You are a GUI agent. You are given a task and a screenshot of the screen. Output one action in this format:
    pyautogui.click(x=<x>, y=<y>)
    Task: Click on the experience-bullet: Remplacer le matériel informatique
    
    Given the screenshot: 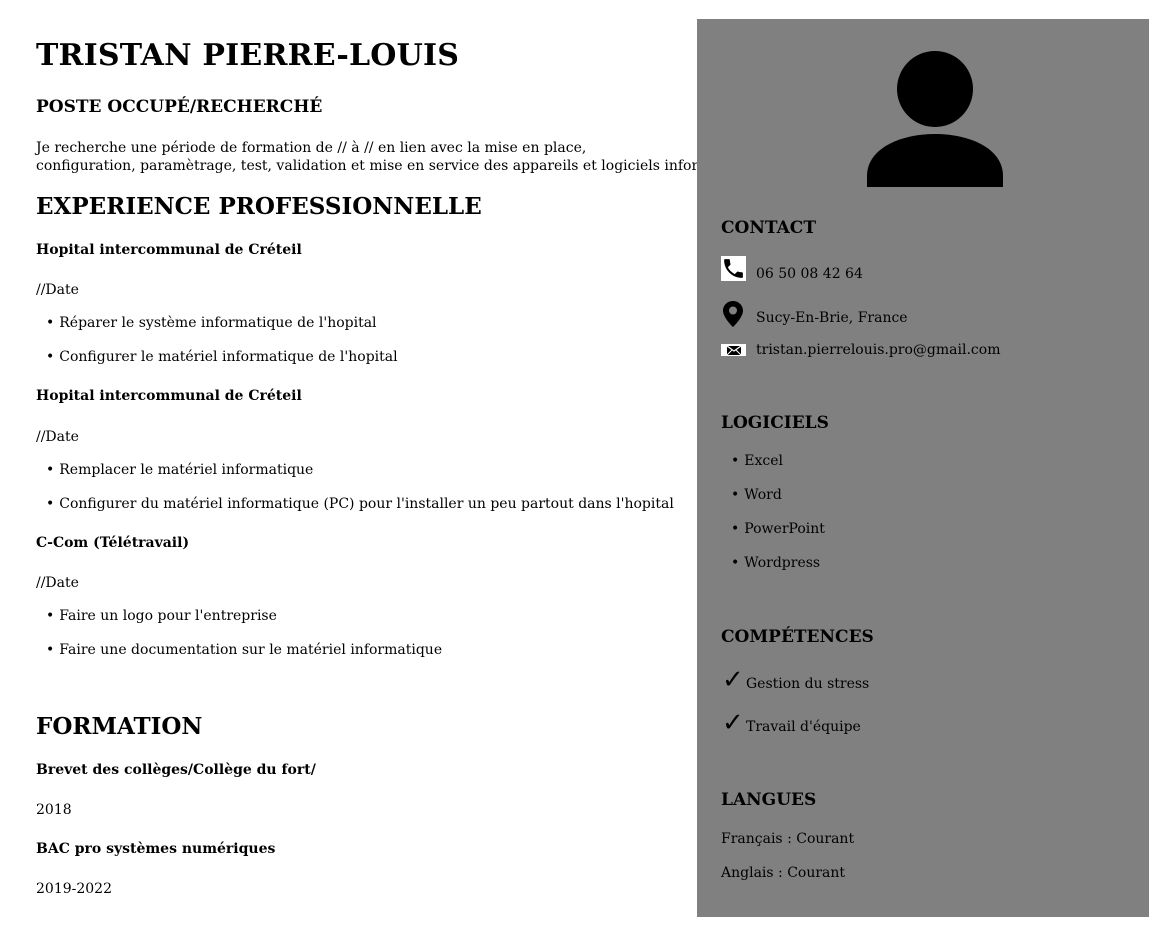 What is the action you would take?
    pyautogui.click(x=179, y=470)
    